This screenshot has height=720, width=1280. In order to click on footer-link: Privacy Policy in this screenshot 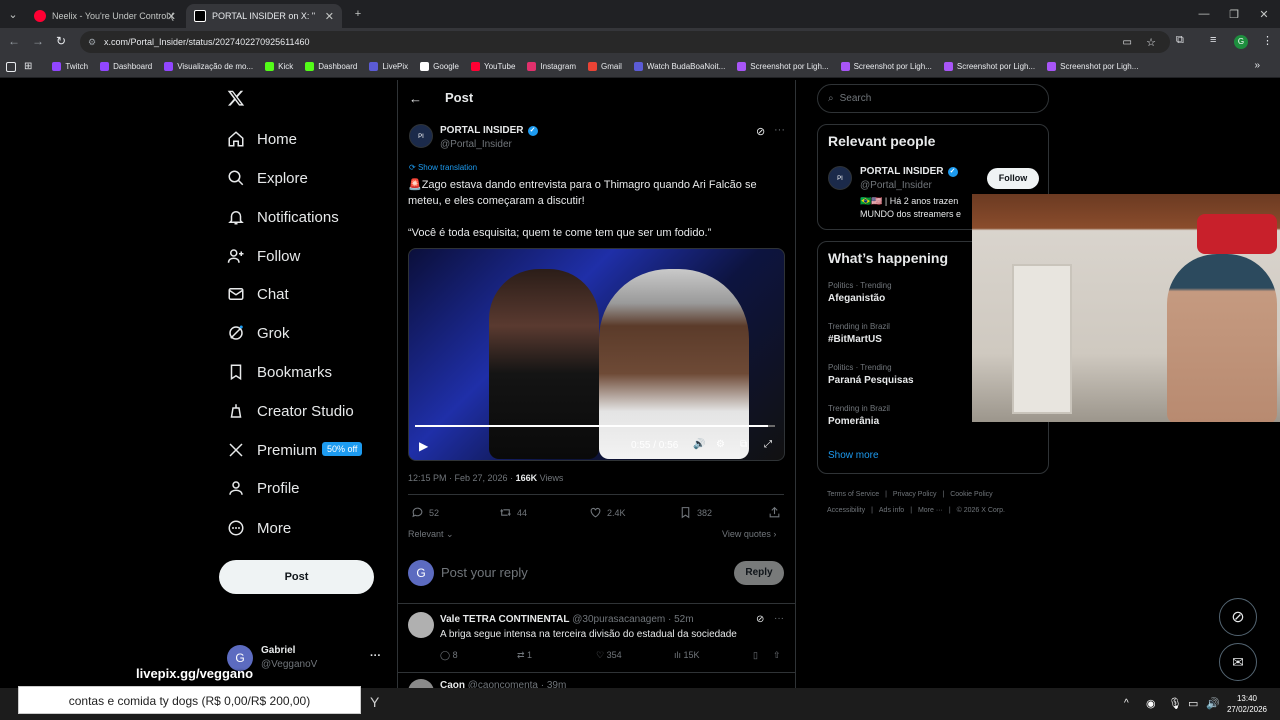, I will do `click(915, 494)`.